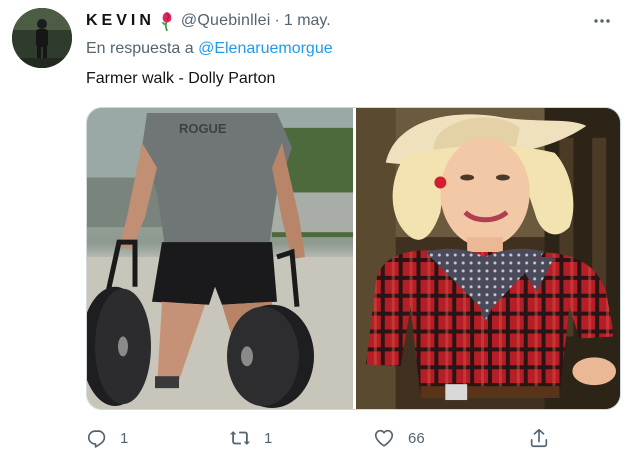  What do you see at coordinates (140, 48) in the screenshot?
I see `reply-prefix: En respuesta a` at bounding box center [140, 48].